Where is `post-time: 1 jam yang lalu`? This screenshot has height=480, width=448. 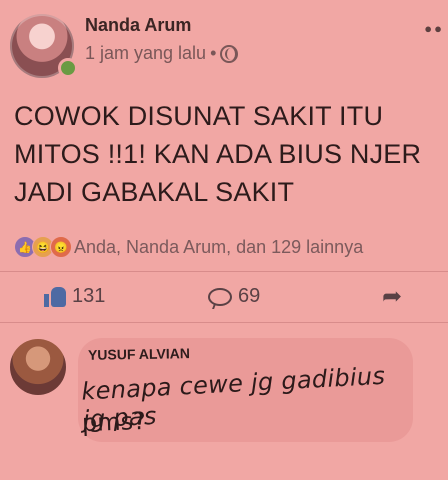 post-time: 1 jam yang lalu is located at coordinates (145, 53).